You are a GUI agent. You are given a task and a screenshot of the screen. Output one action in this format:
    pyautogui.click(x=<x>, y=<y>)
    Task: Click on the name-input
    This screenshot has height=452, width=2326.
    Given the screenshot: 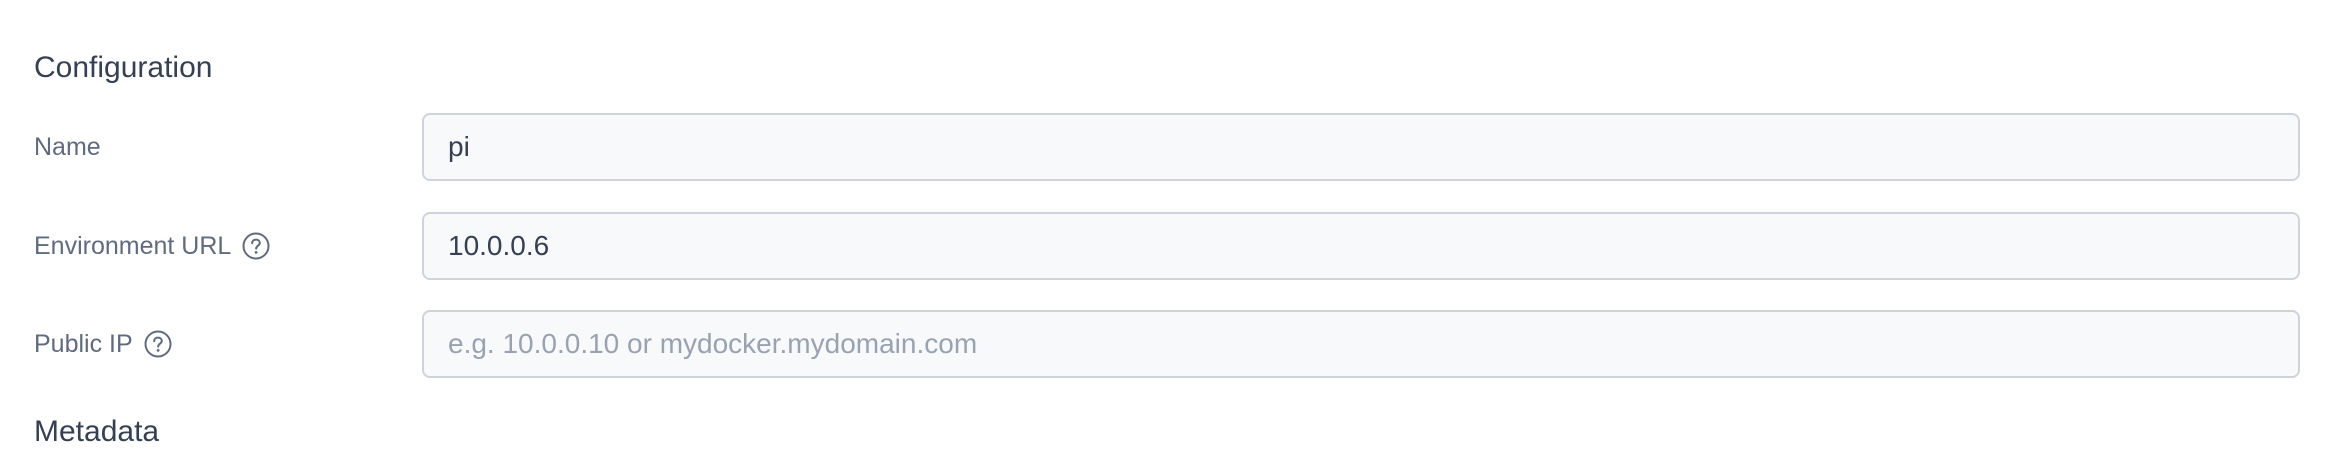 What is the action you would take?
    pyautogui.click(x=1361, y=147)
    